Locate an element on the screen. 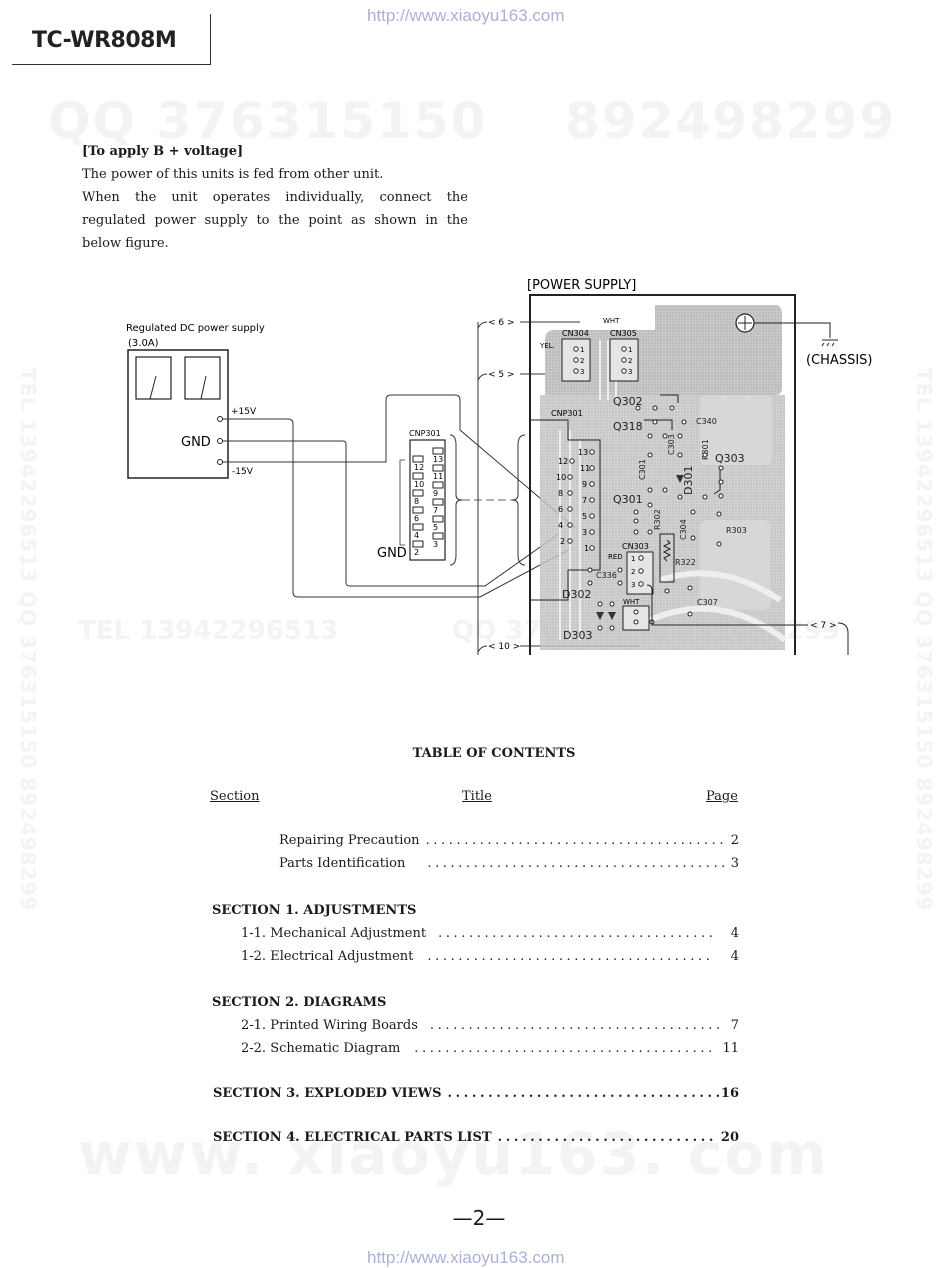 Image resolution: width=950 pixels, height=1268 pixels. connector-pins-left: 12 10 8 6 4 2 is located at coordinates (418, 506).